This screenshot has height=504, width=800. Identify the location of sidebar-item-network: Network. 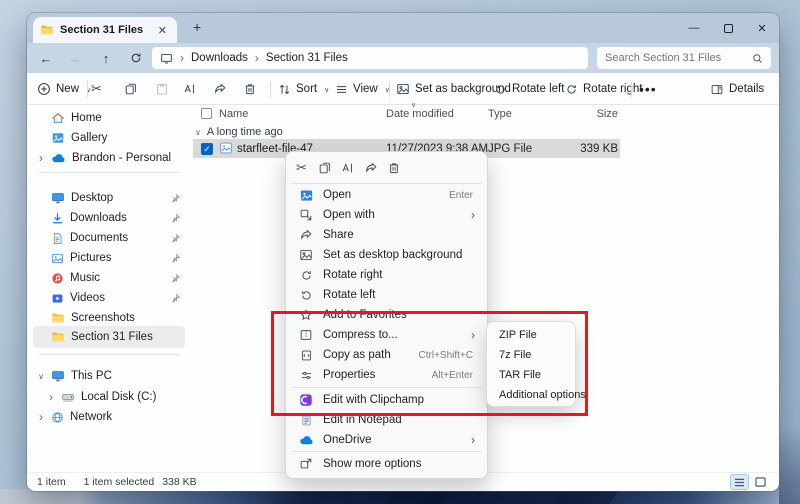
(109, 417).